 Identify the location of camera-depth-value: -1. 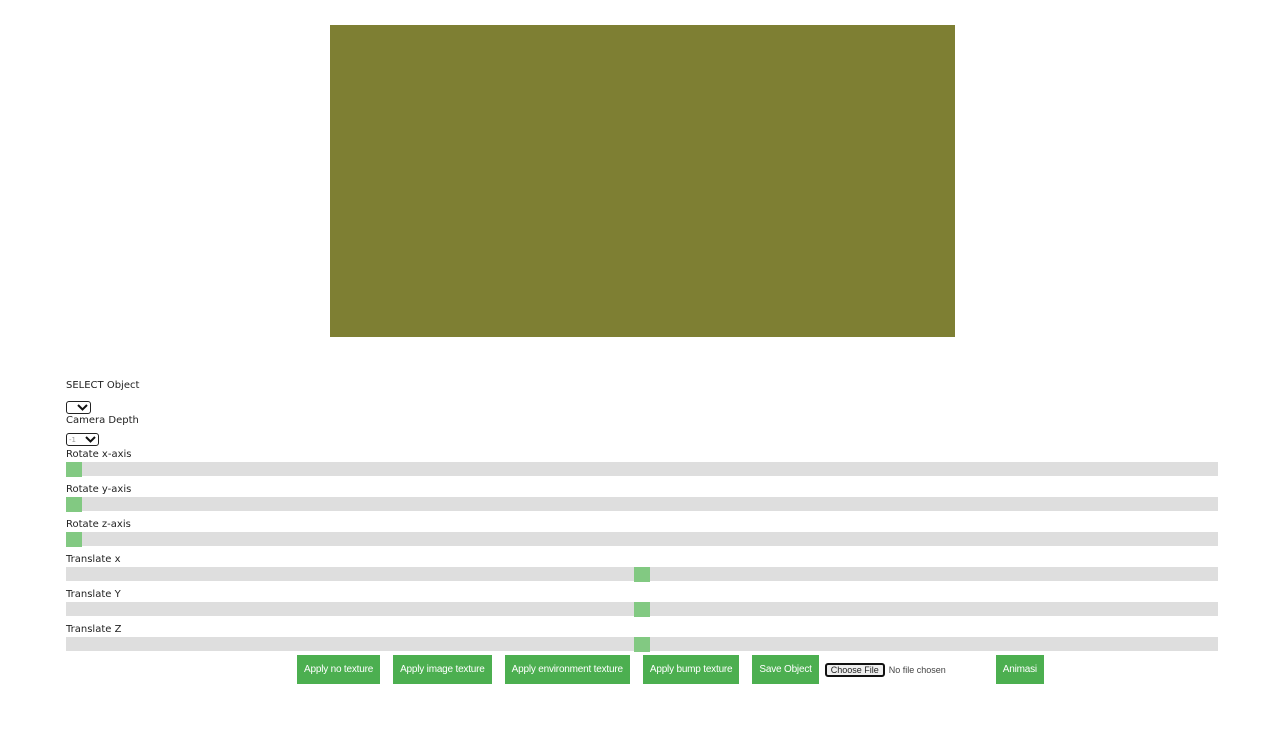
(72, 439).